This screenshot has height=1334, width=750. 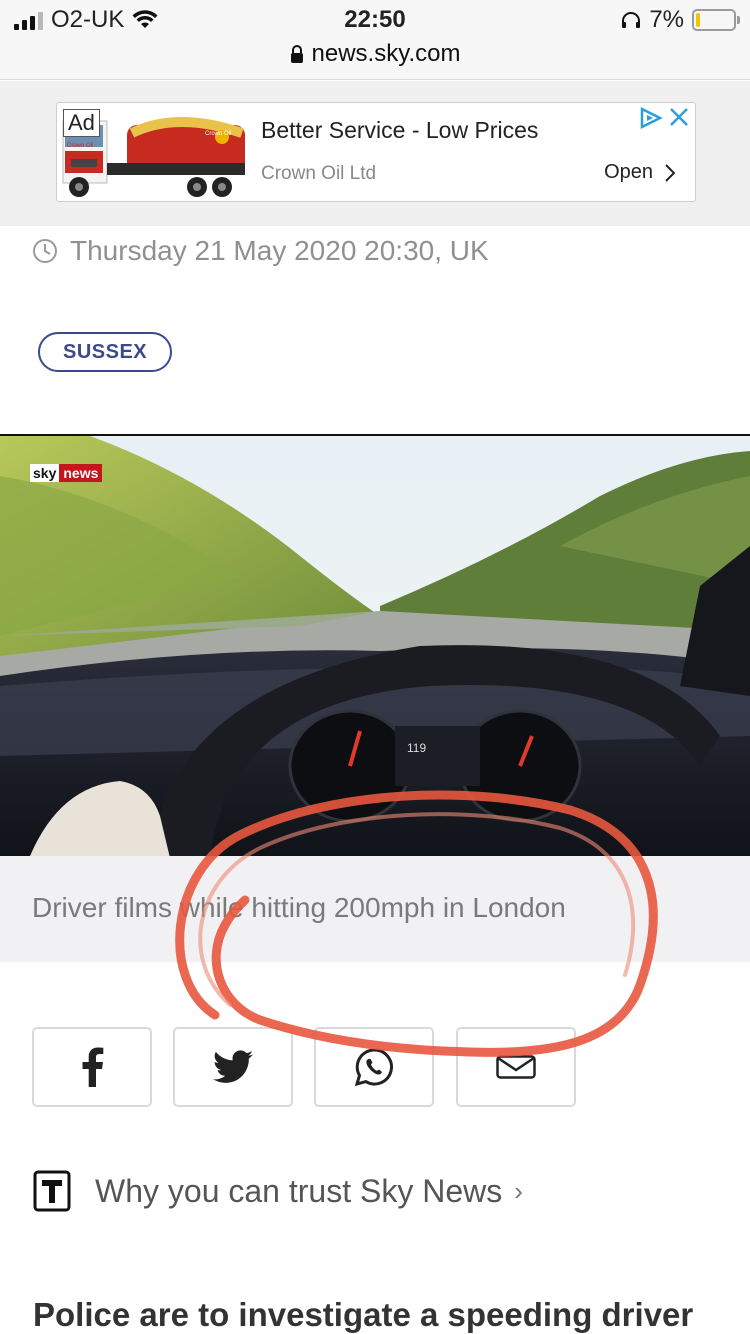 I want to click on sky-news-logo: sky news, so click(x=66, y=473).